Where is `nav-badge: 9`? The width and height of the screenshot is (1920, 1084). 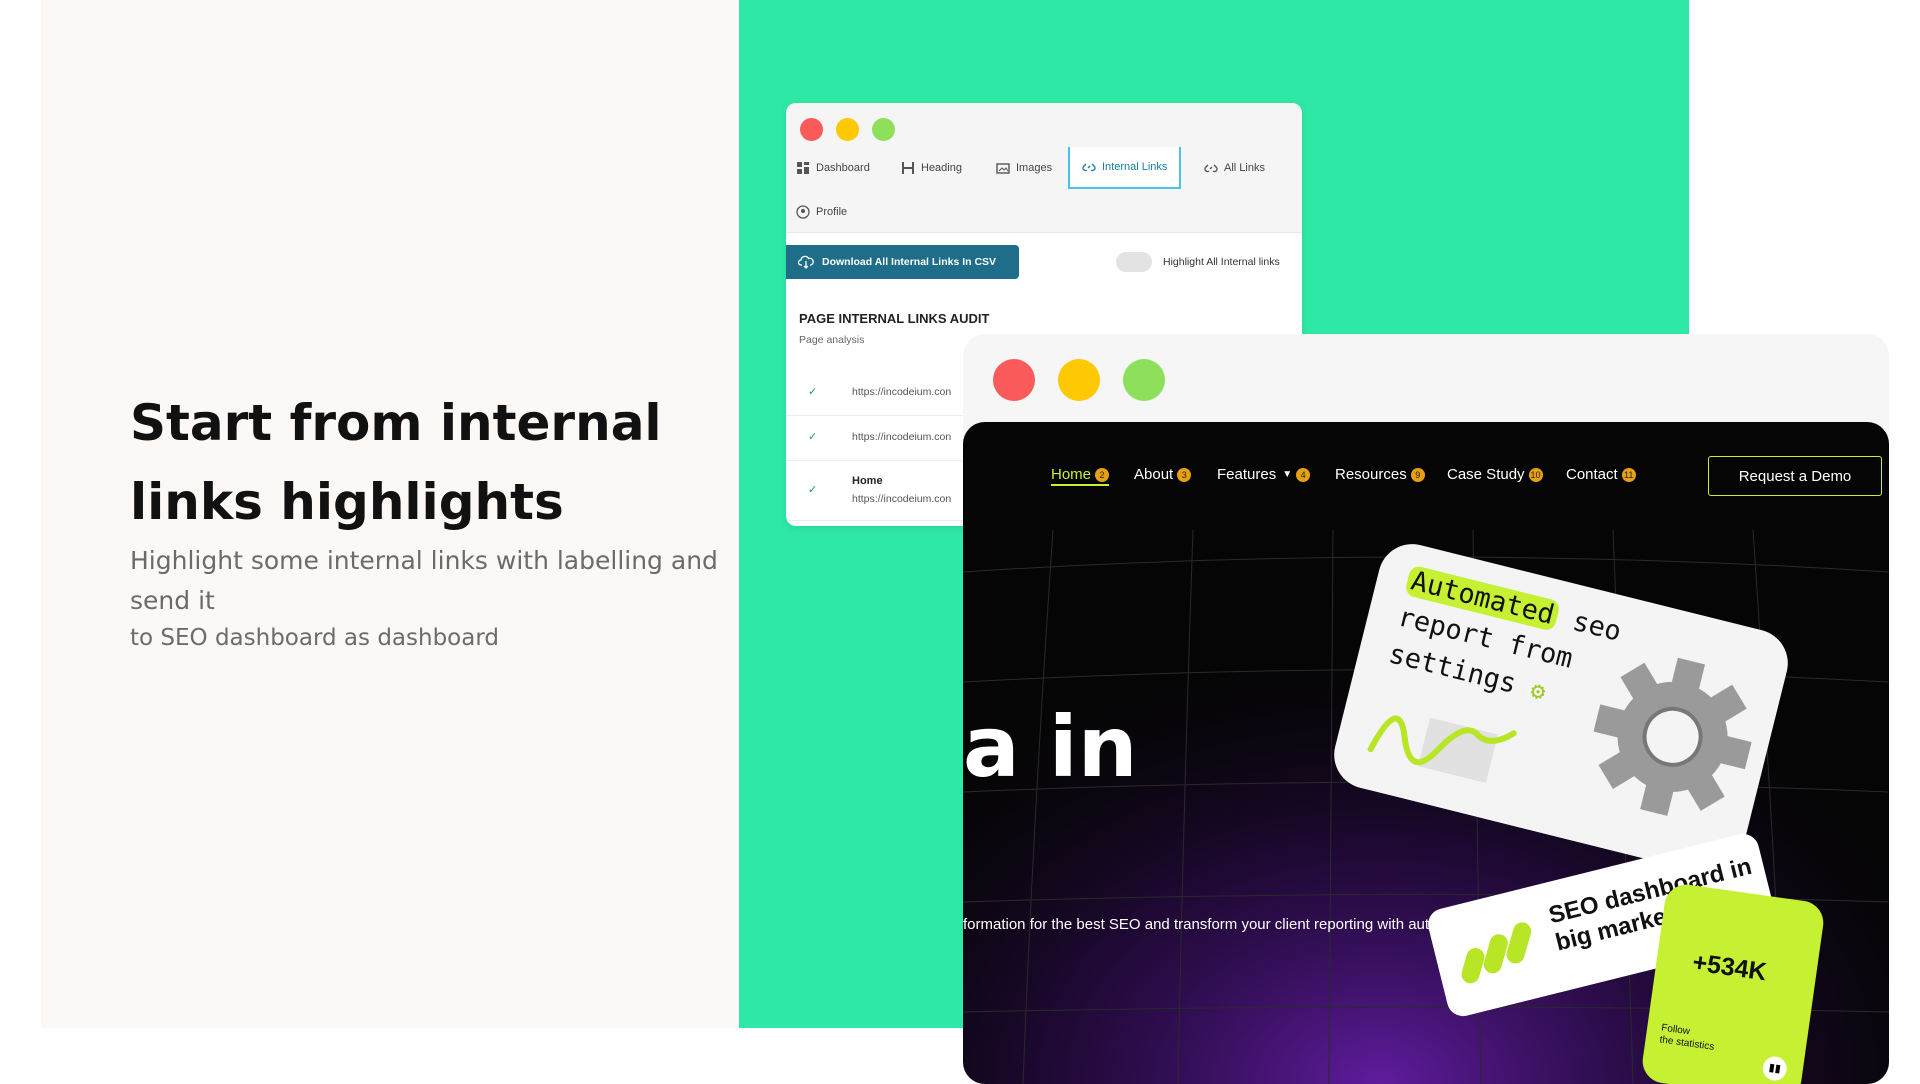
nav-badge: 9 is located at coordinates (1417, 474).